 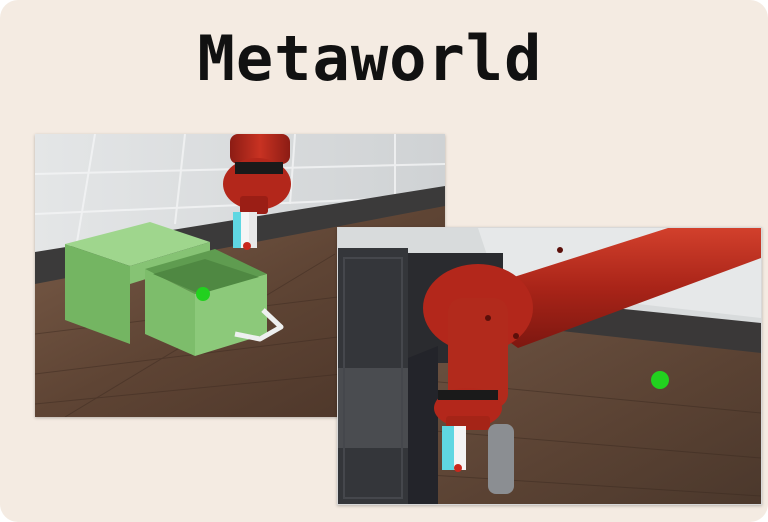 What do you see at coordinates (370, 58) in the screenshot?
I see `page-title: Metaworld` at bounding box center [370, 58].